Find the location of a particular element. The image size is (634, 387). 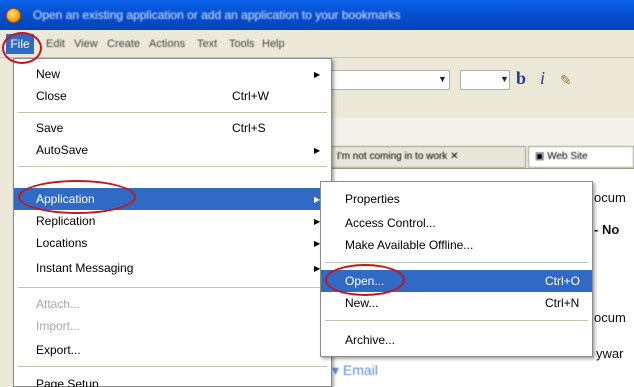

highlighter-icon: ✎ is located at coordinates (566, 80).